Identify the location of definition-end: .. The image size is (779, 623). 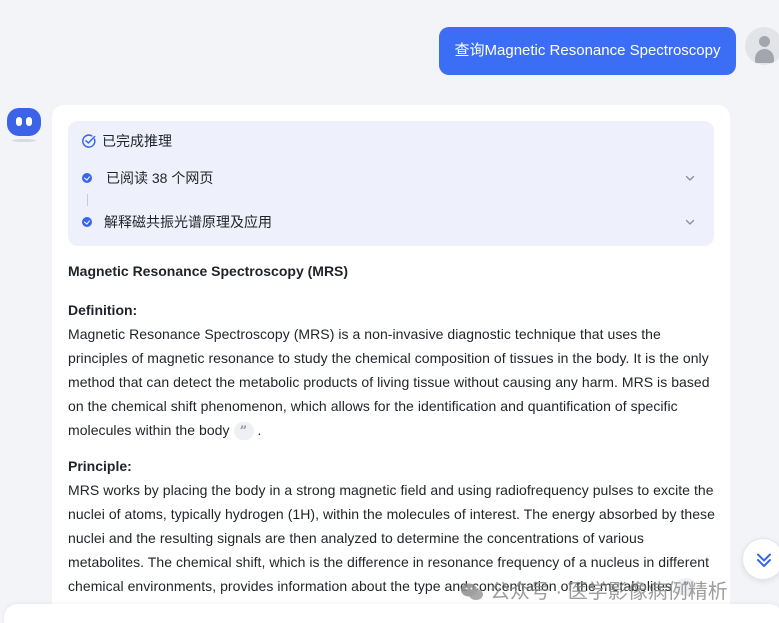
(259, 430).